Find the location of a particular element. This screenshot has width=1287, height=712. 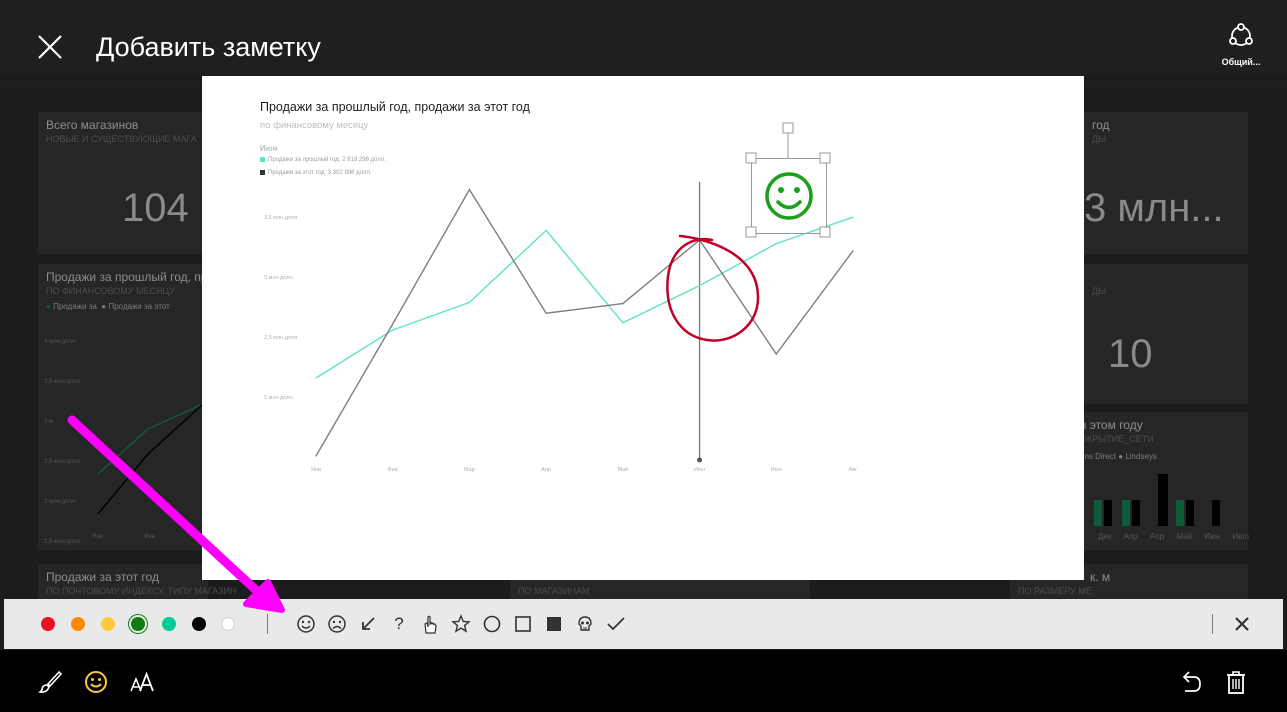

stamp-square-button is located at coordinates (523, 624).